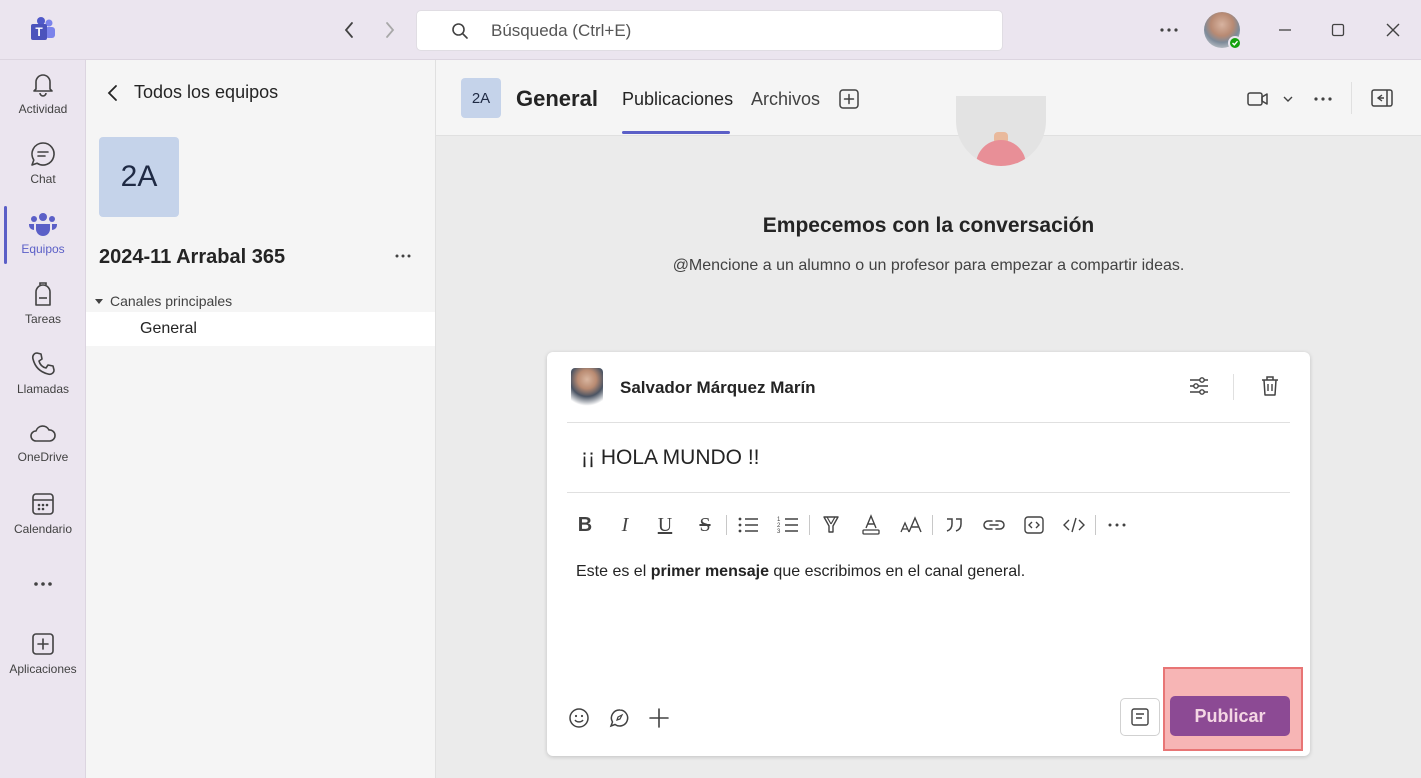 This screenshot has height=778, width=1421. What do you see at coordinates (1351, 98) in the screenshot?
I see `header-divider` at bounding box center [1351, 98].